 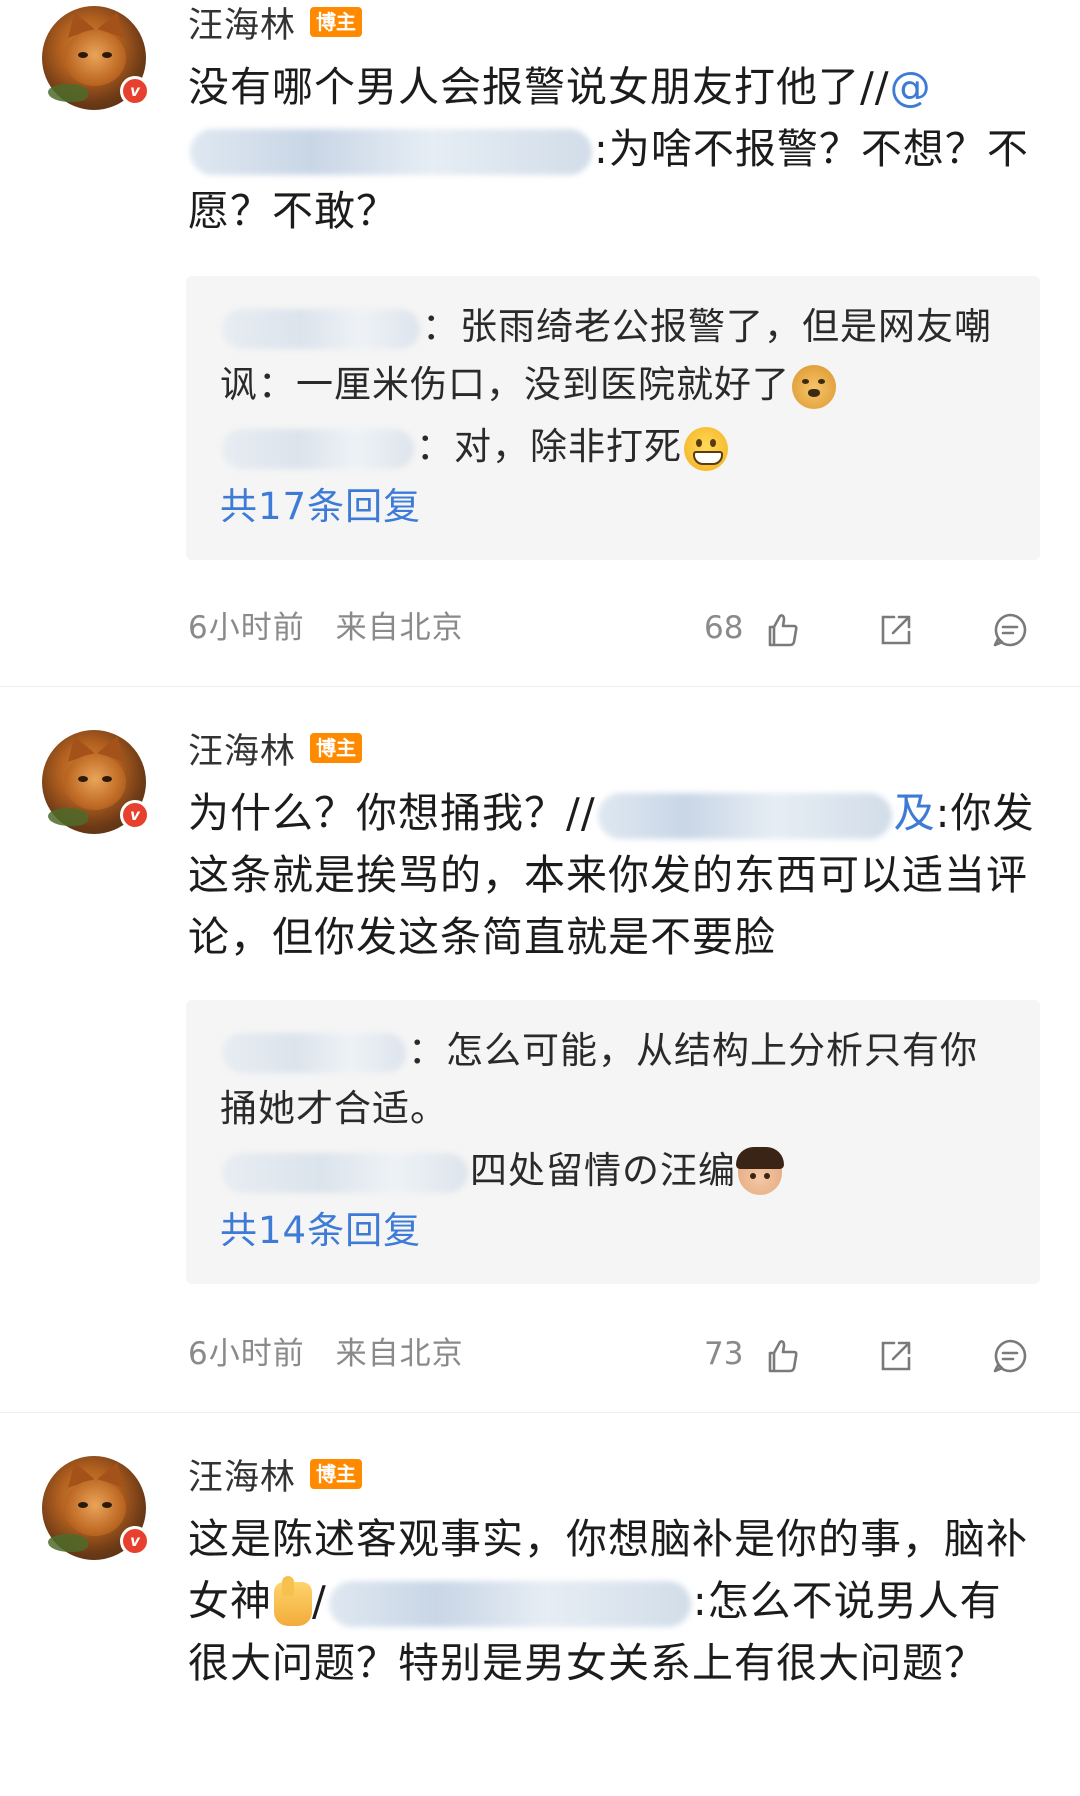 What do you see at coordinates (915, 813) in the screenshot?
I see `mention-link: 及` at bounding box center [915, 813].